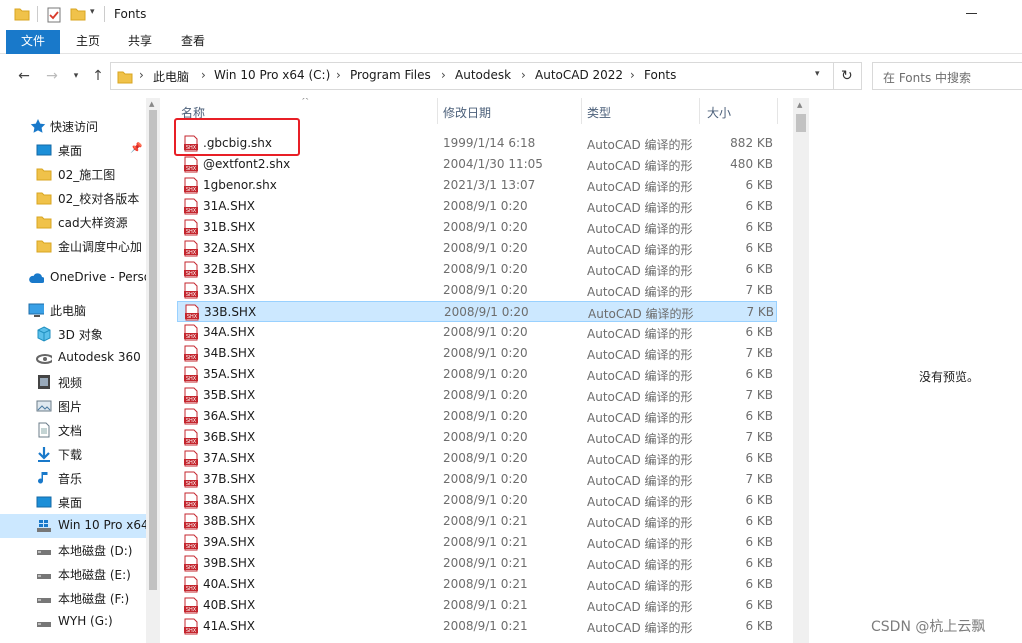 This screenshot has width=1022, height=643. Describe the element at coordinates (73, 406) in the screenshot. I see `nav-pictures: 图片` at that location.